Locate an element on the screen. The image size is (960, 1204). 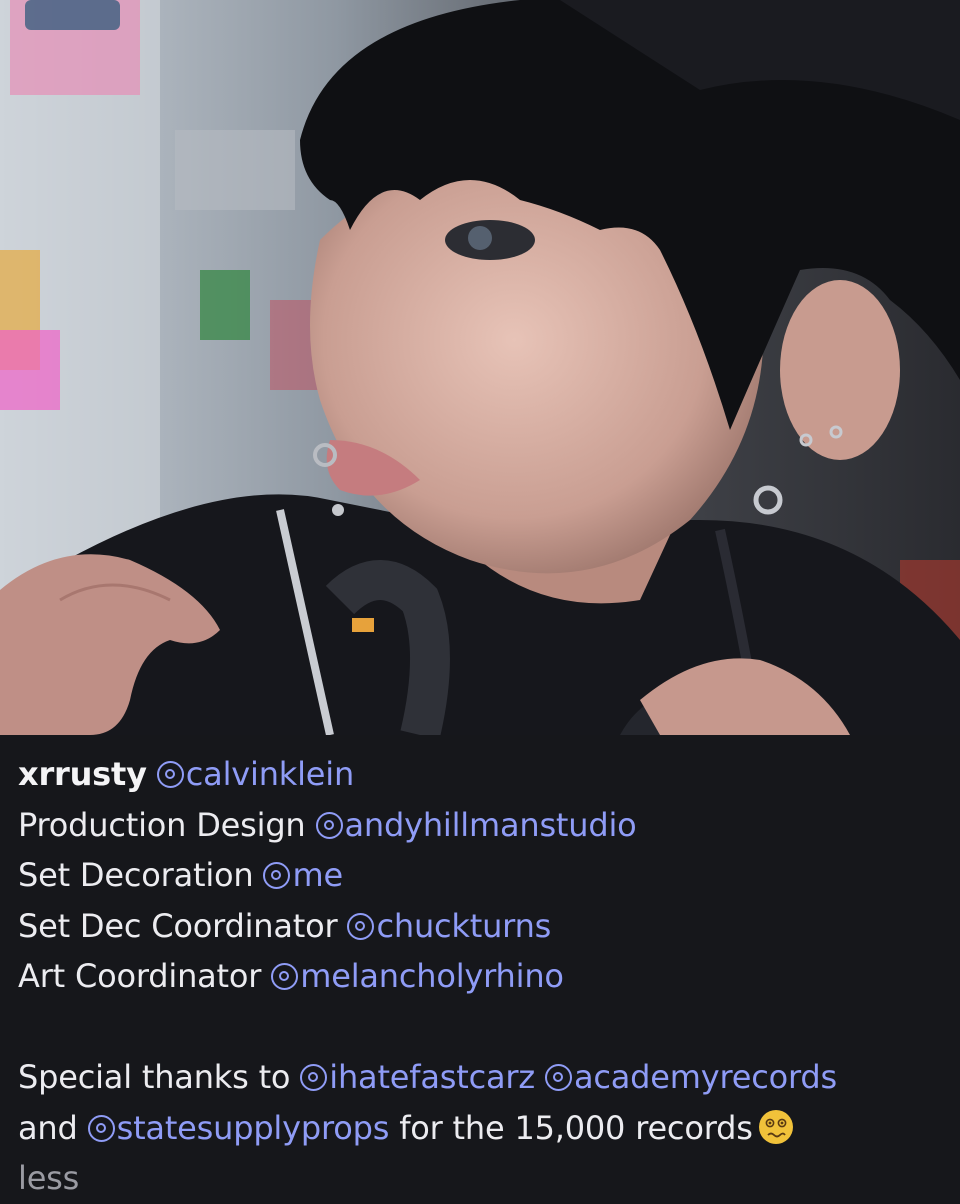
credit-role: Art Coordinator is located at coordinates (140, 976).